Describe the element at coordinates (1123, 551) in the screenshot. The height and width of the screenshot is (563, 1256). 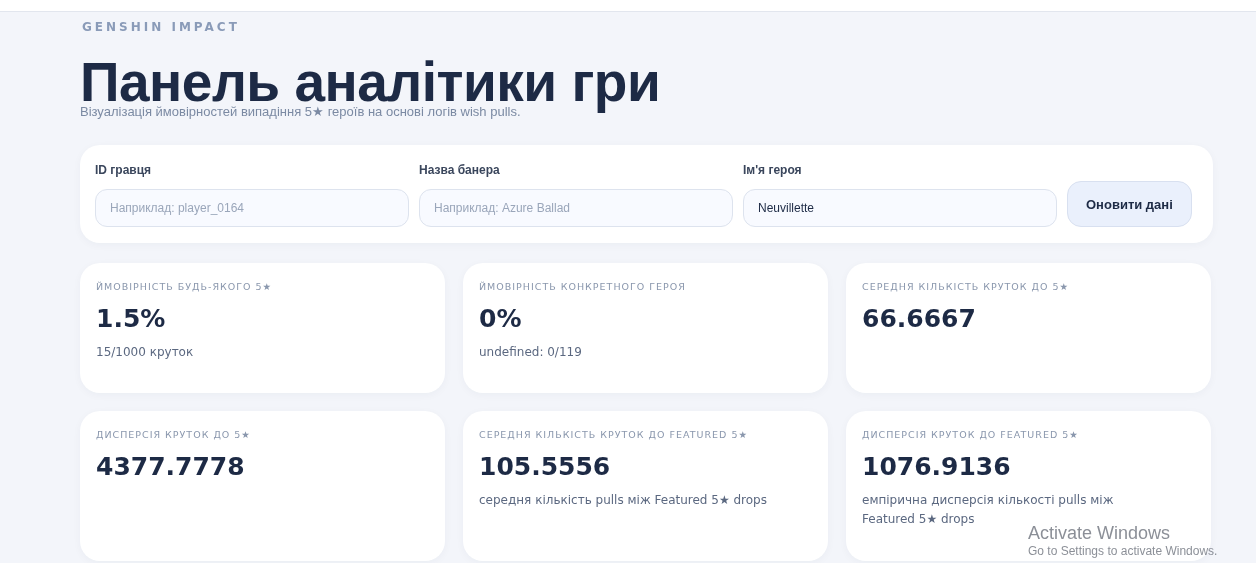
I see `activation-hint: Go to Settings to activate Windows.` at that location.